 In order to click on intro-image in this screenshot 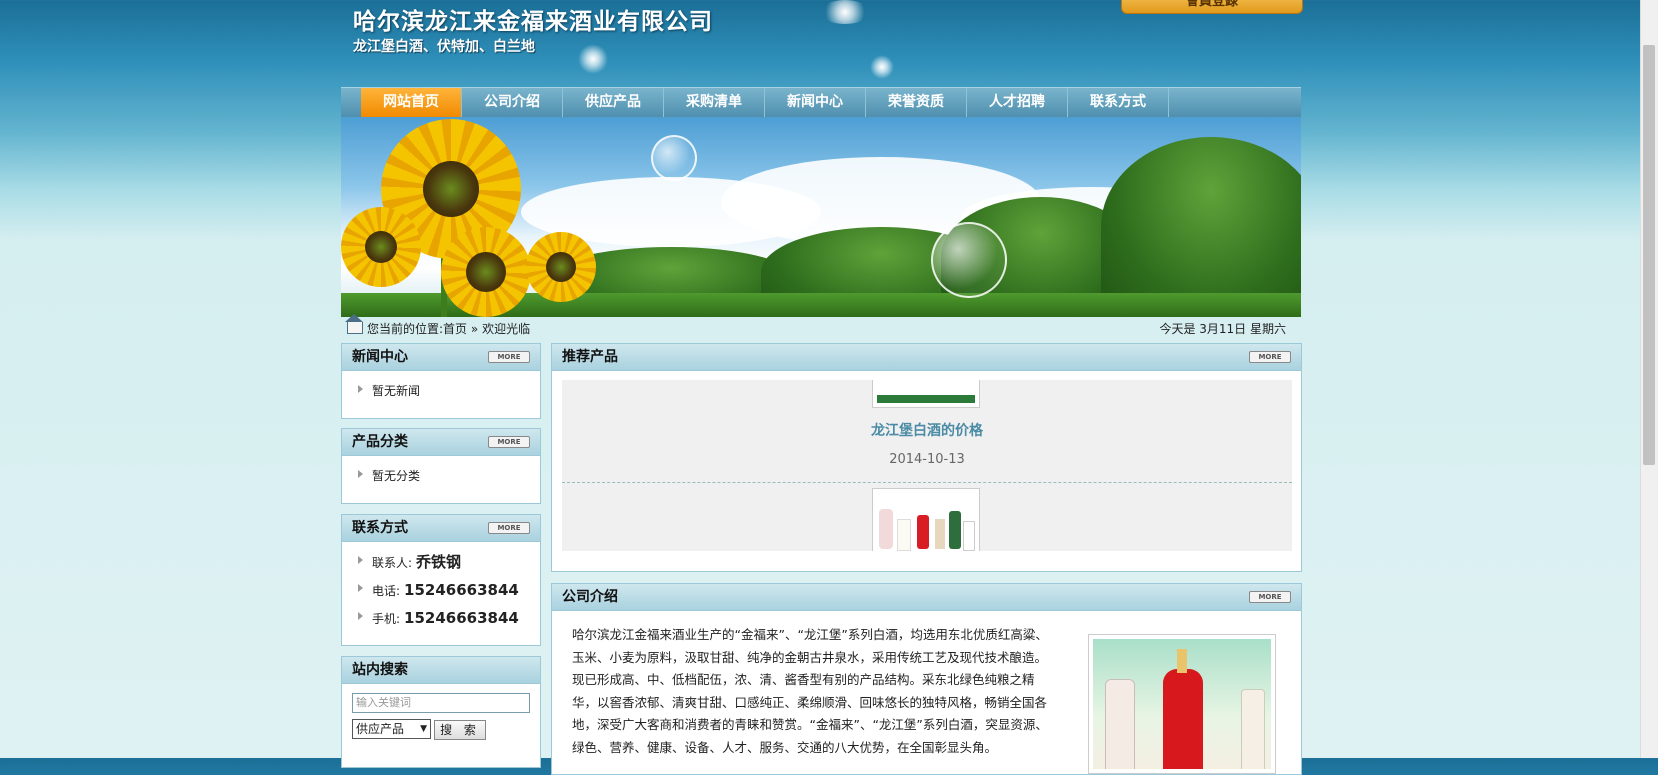, I will do `click(1182, 704)`.